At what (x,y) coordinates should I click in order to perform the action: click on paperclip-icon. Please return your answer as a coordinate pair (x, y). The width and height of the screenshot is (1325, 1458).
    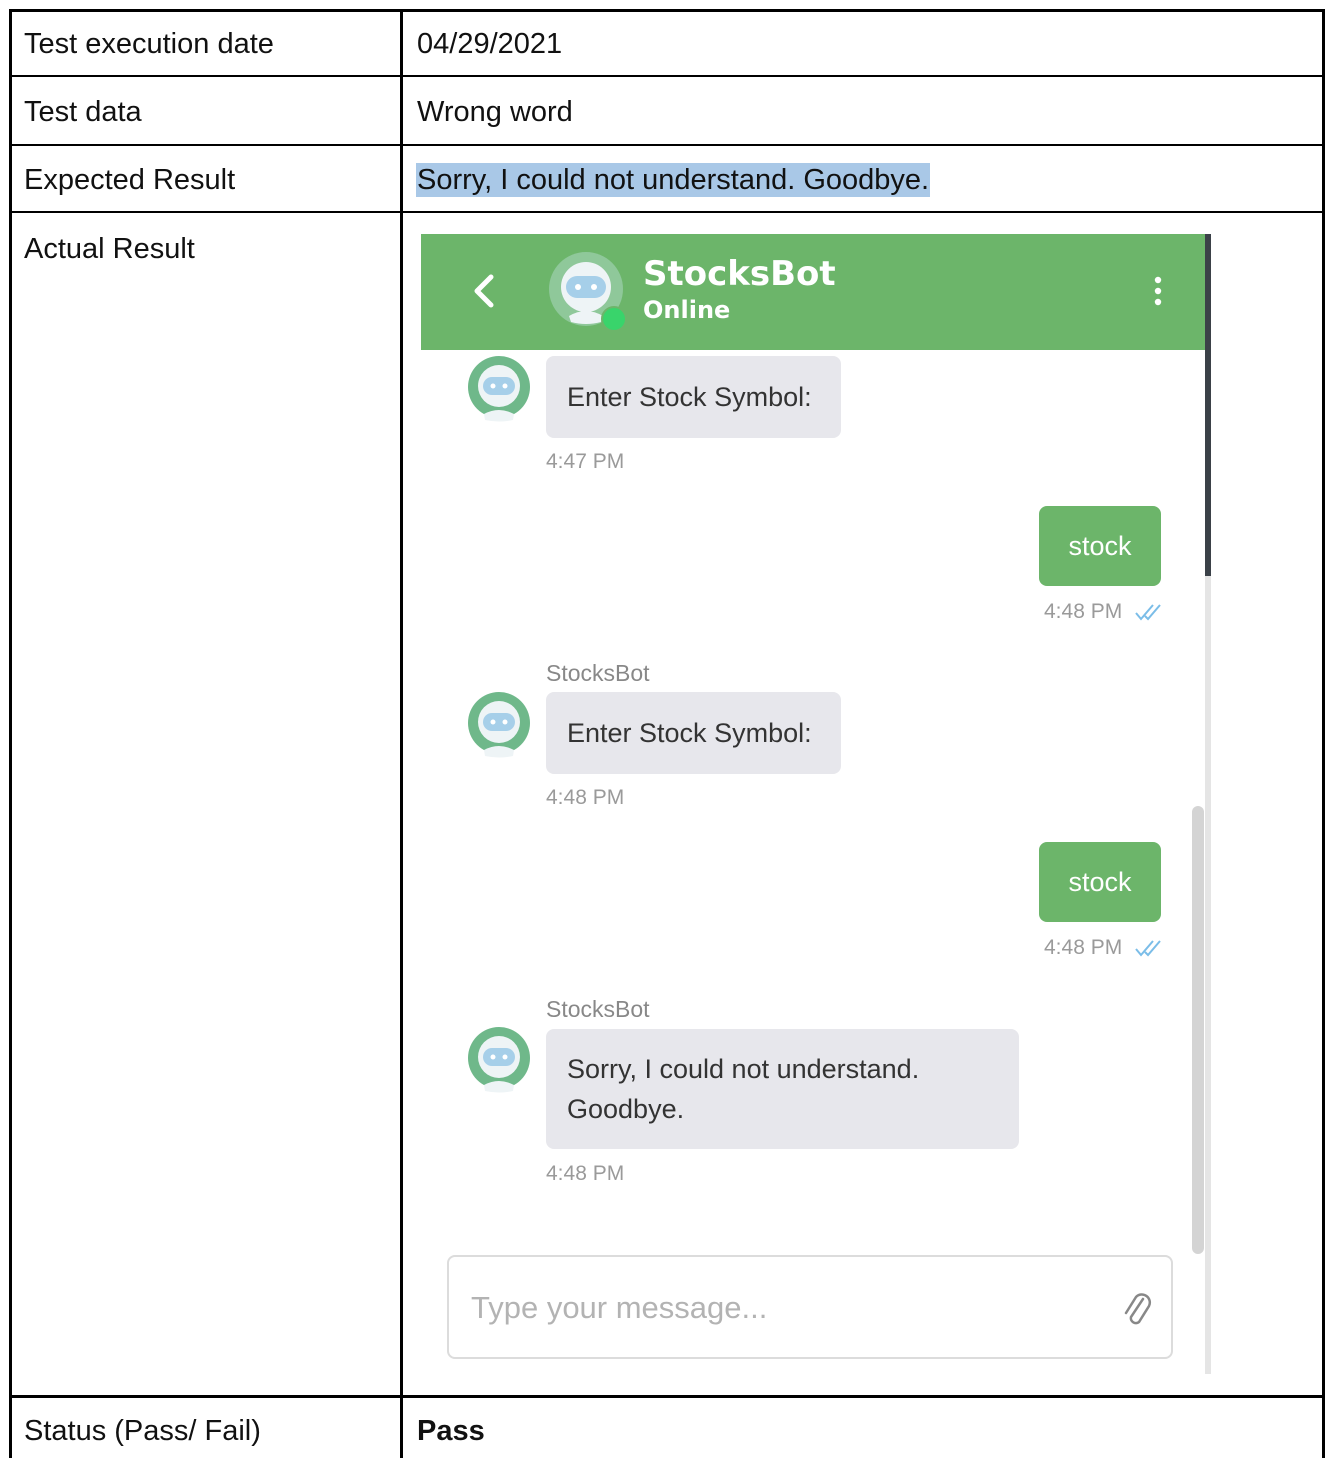
    Looking at the image, I should click on (1138, 1309).